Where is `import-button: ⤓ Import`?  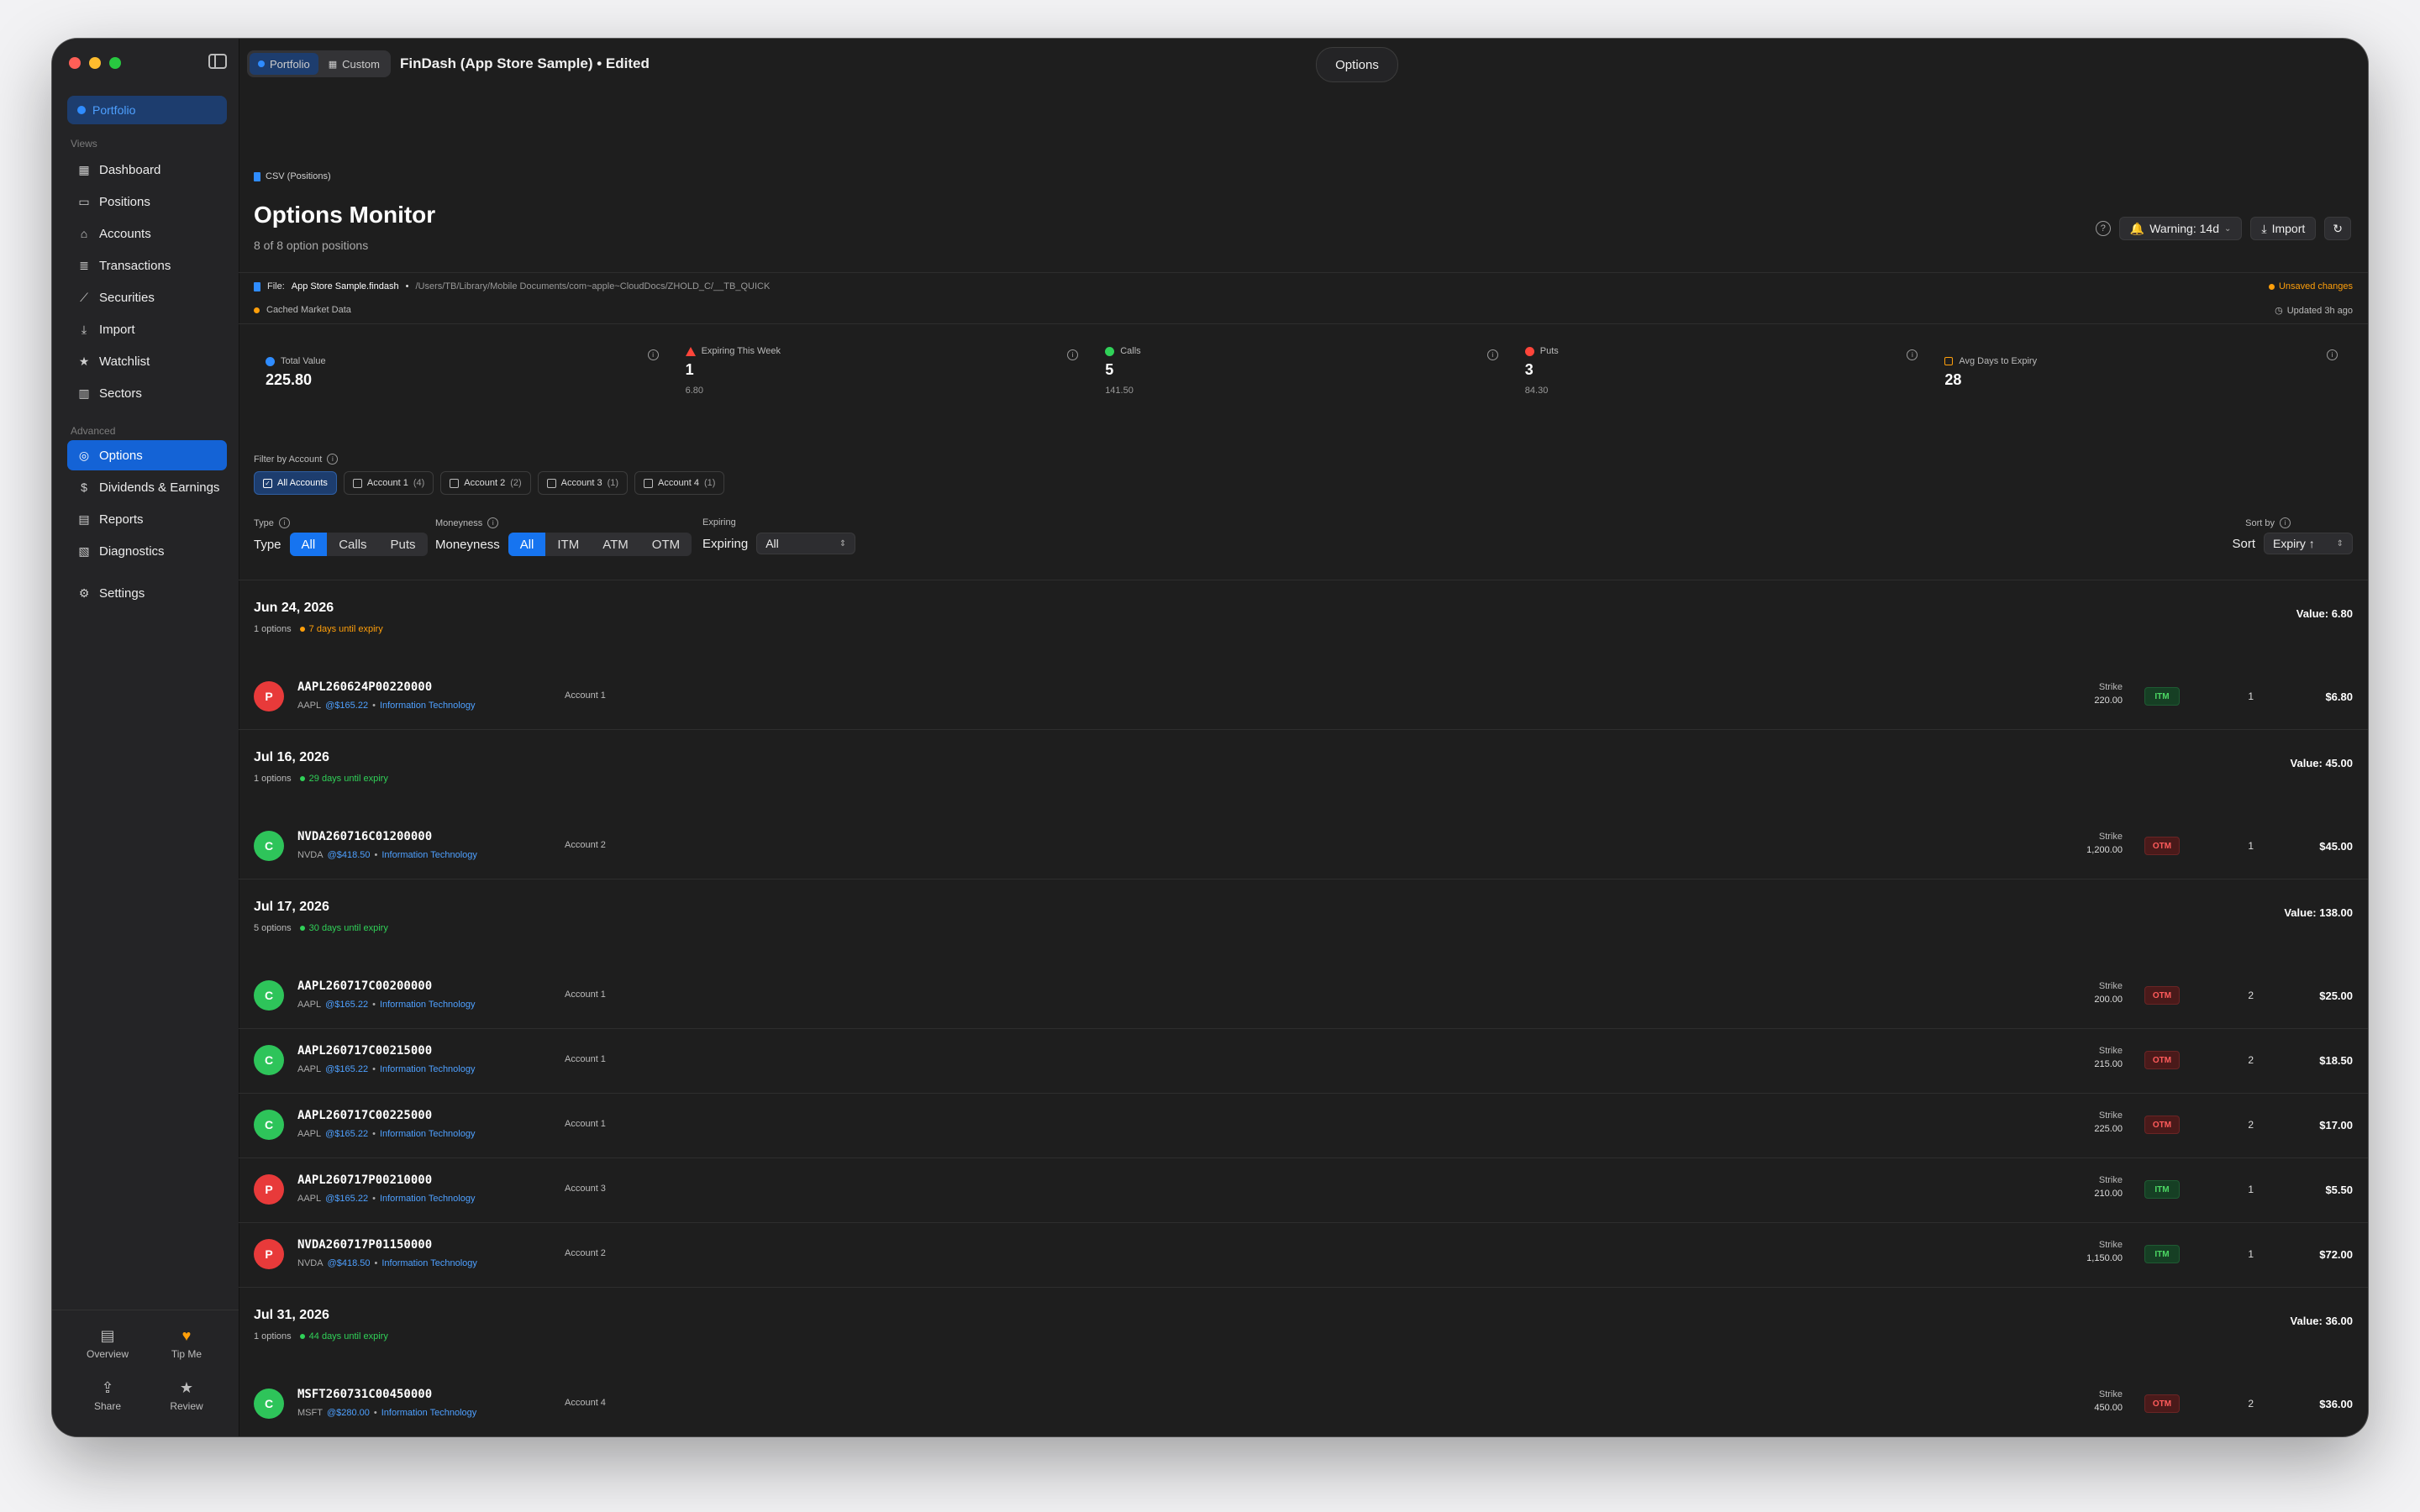 import-button: ⤓ Import is located at coordinates (2283, 228).